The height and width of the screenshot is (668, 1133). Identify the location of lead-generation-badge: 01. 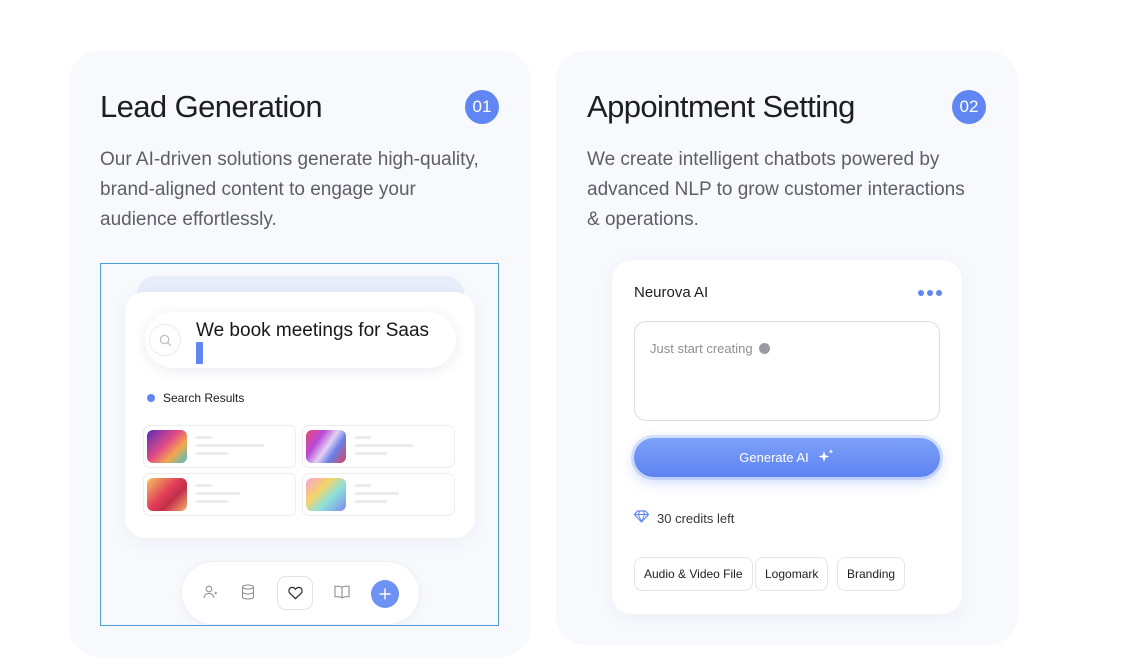
(482, 107).